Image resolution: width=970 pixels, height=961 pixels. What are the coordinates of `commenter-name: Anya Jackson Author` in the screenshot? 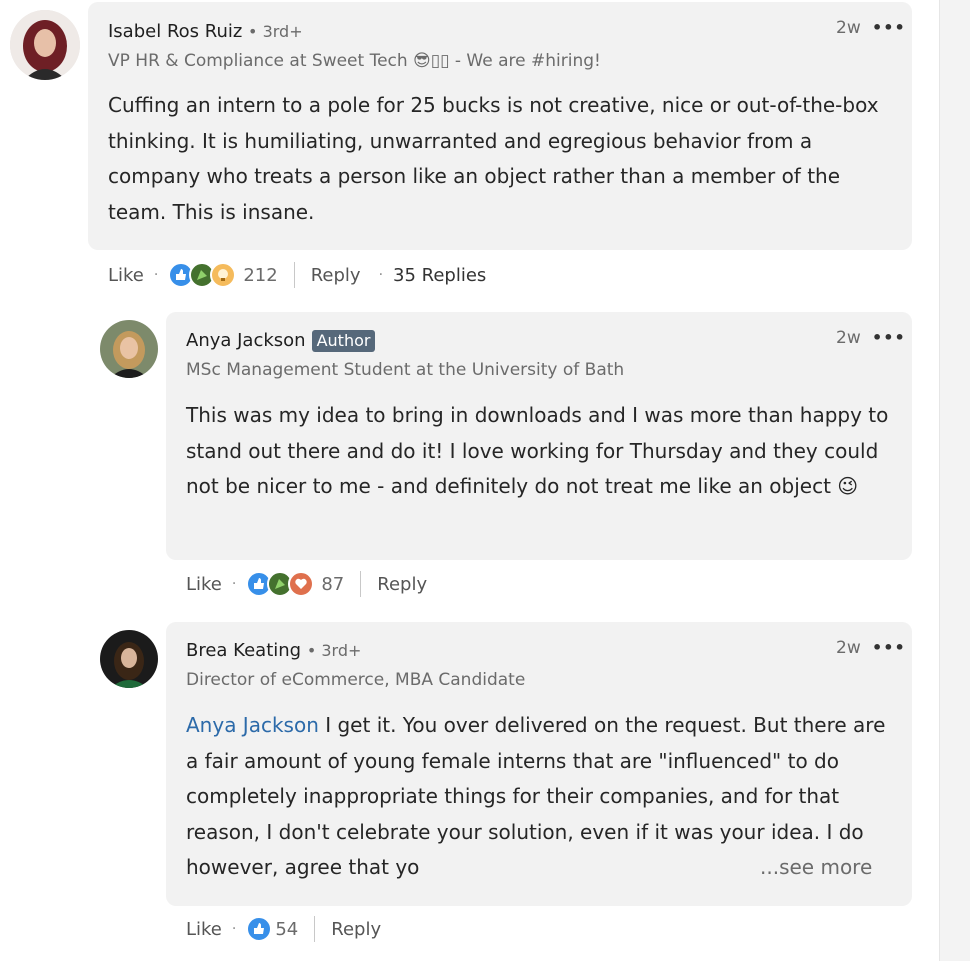 It's located at (281, 341).